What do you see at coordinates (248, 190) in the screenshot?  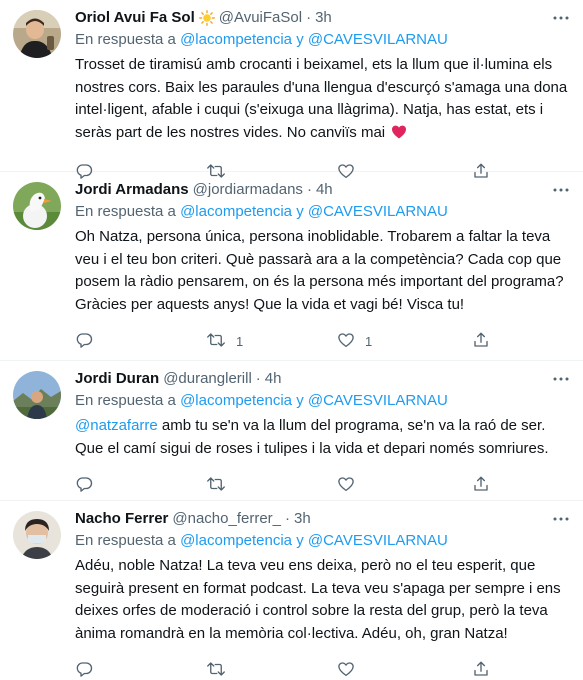 I see `user-handle: @jordiarmadans` at bounding box center [248, 190].